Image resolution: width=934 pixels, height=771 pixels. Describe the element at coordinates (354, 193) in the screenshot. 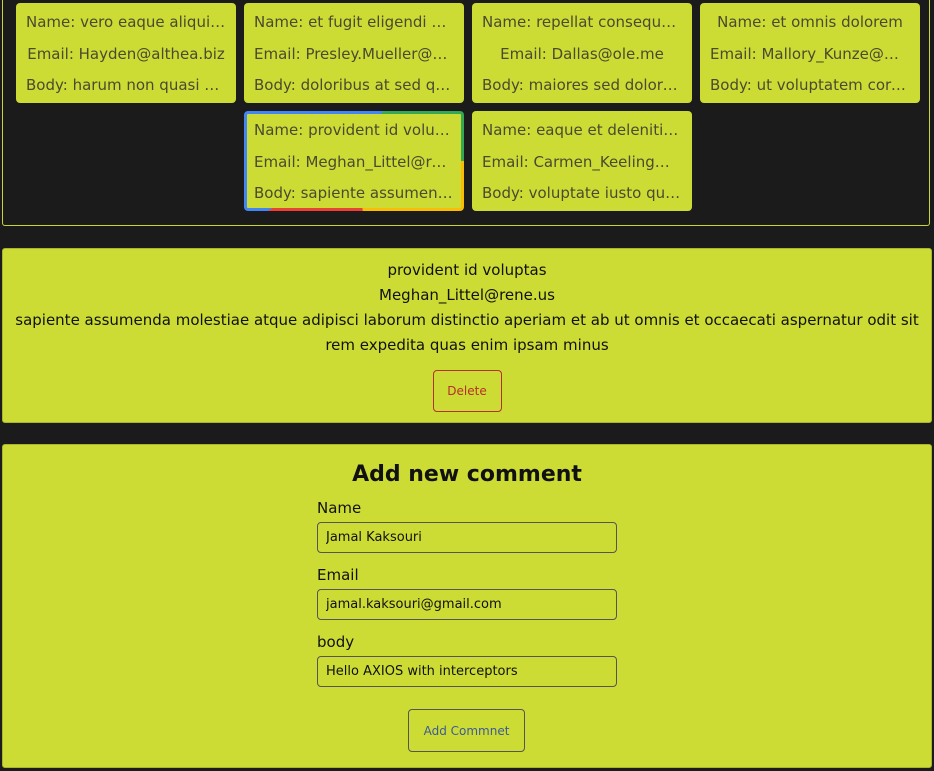

I see `comment-body: Body: sapiente assumenda molestiae` at that location.